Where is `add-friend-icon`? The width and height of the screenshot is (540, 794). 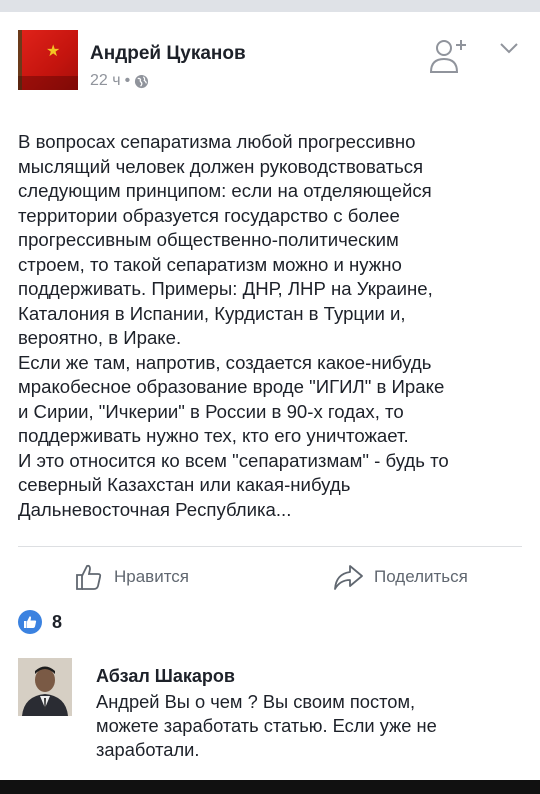
add-friend-icon is located at coordinates (448, 56).